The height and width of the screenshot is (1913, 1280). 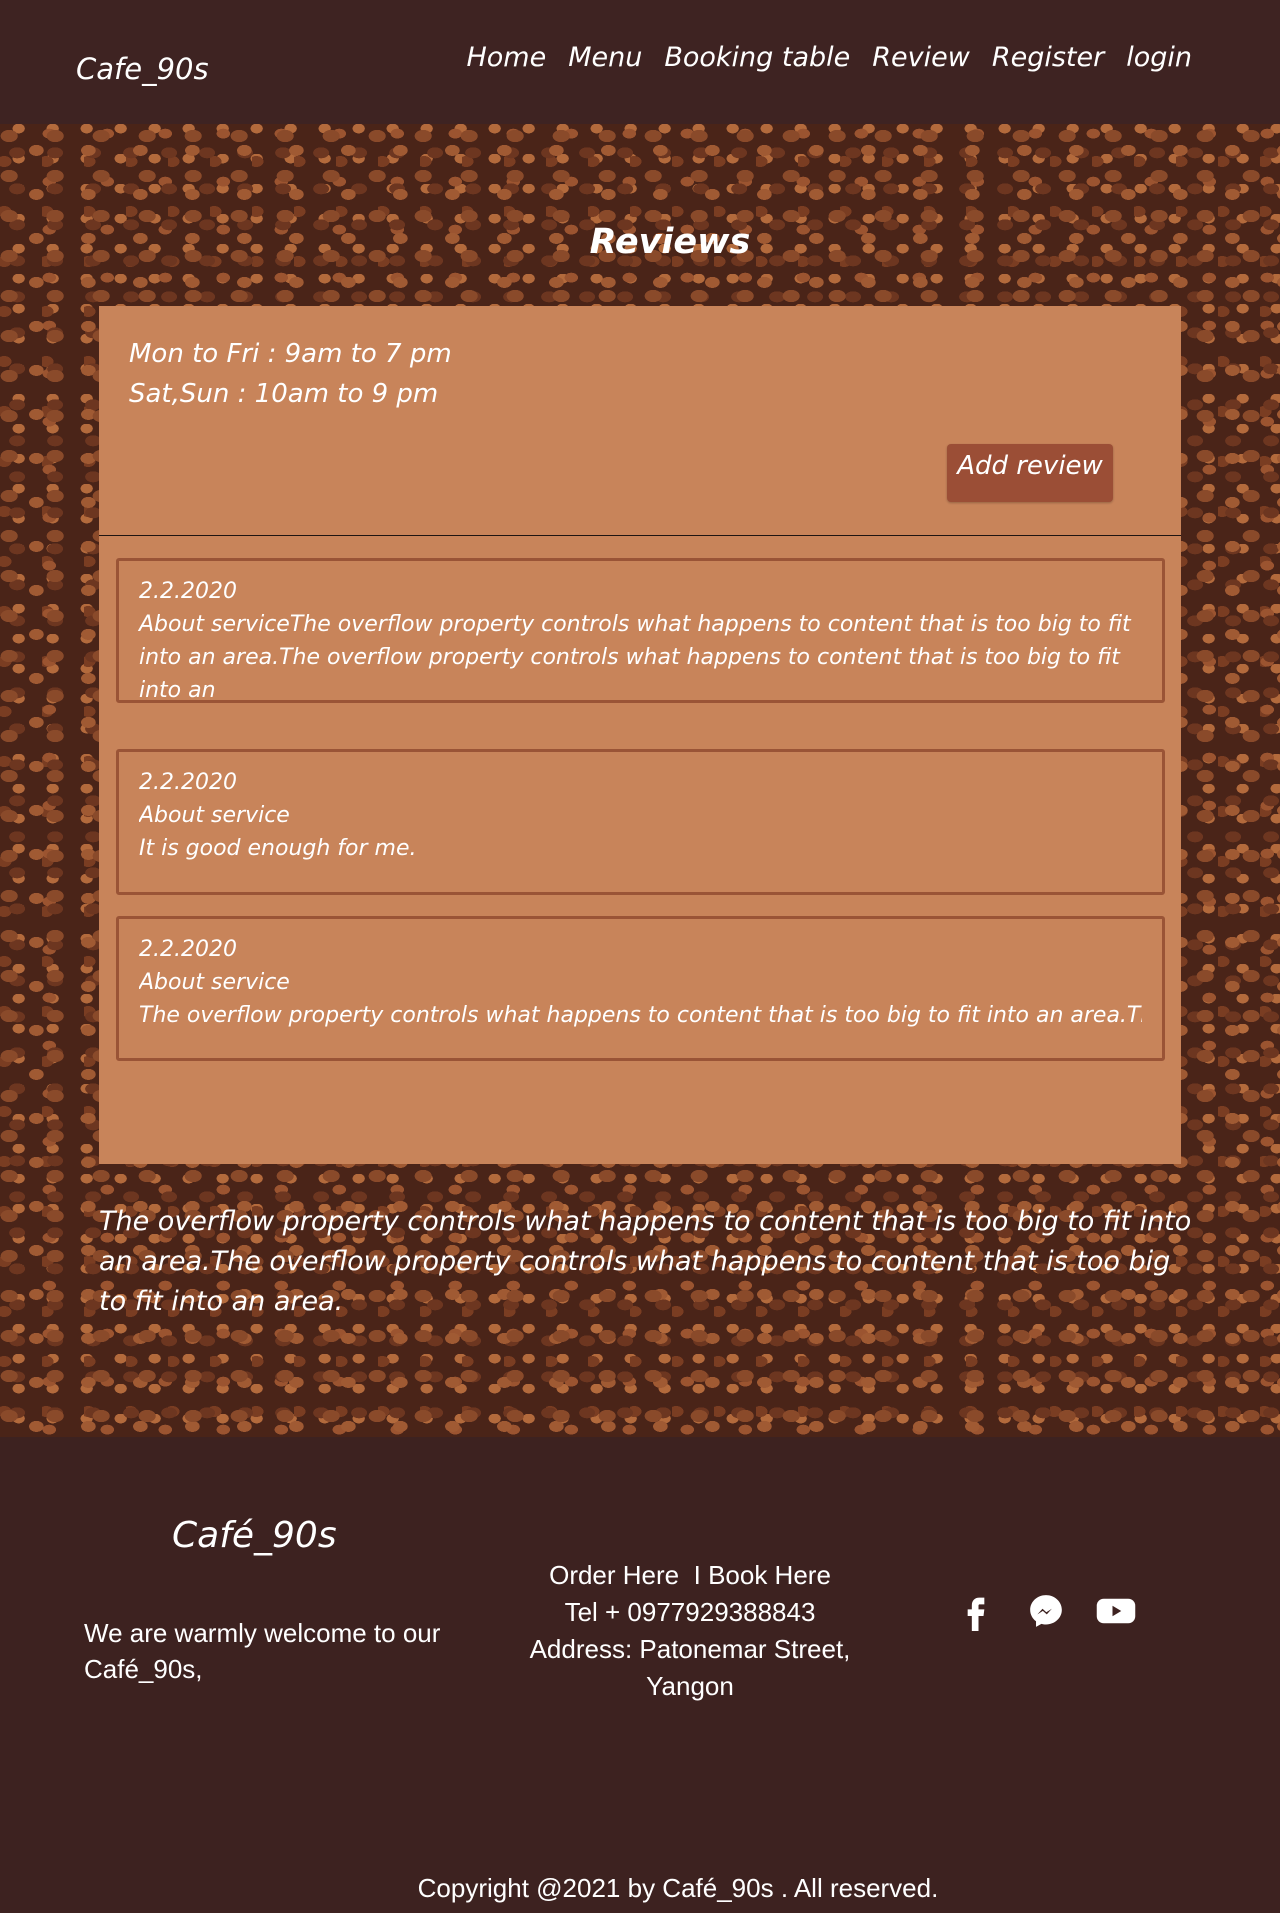 What do you see at coordinates (254, 1535) in the screenshot?
I see `footer-brand: Café_90s` at bounding box center [254, 1535].